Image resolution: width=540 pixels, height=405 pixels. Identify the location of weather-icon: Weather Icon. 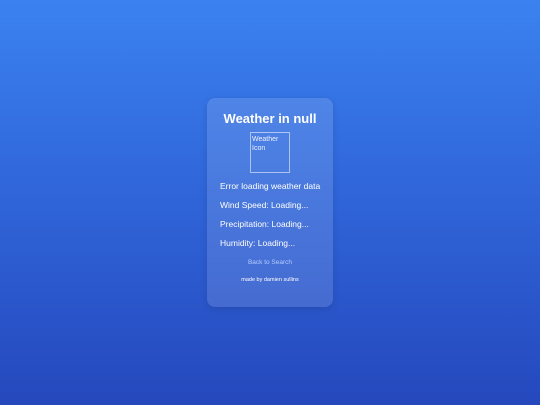
(270, 152).